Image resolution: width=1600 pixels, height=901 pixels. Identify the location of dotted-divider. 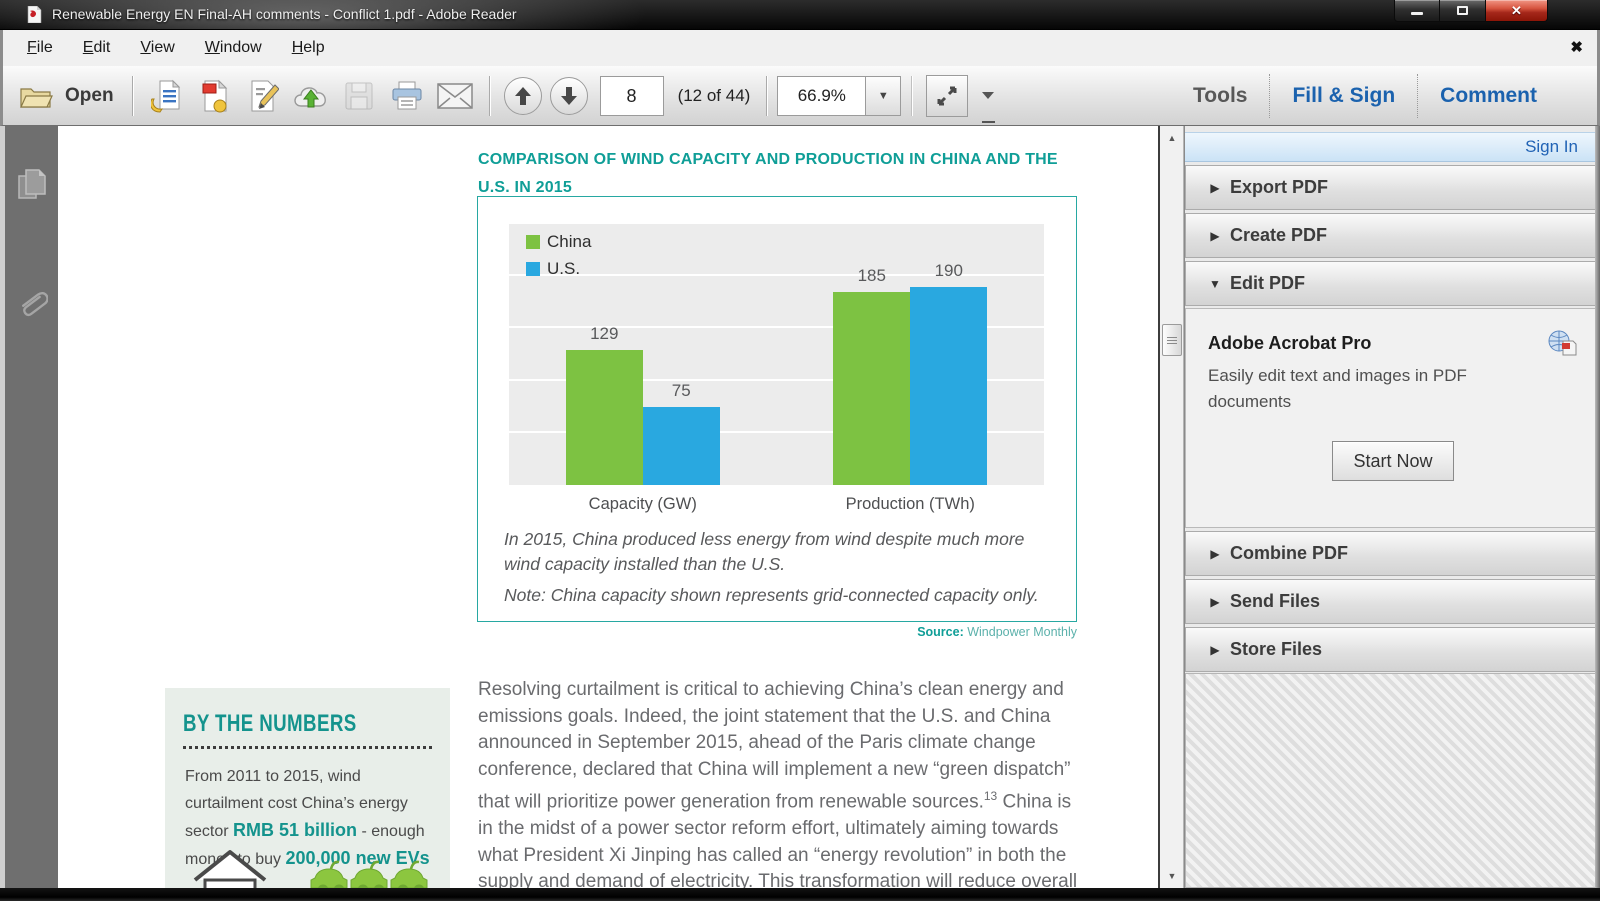
(307, 747).